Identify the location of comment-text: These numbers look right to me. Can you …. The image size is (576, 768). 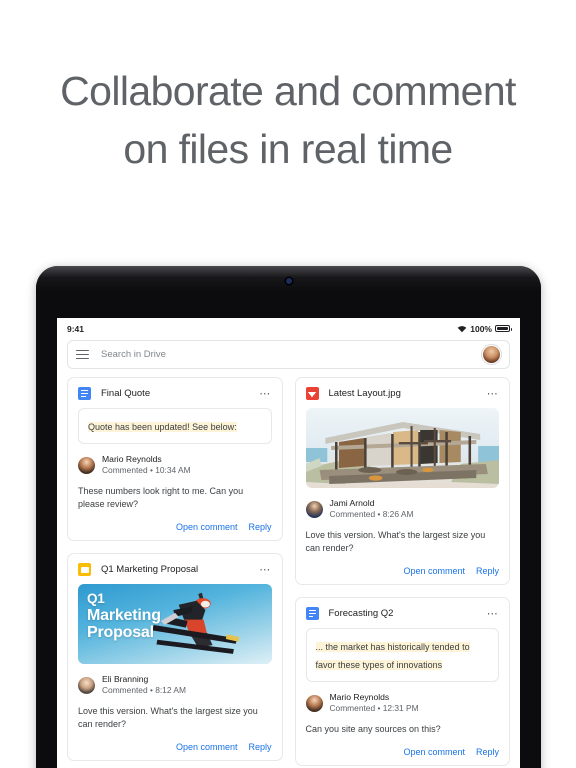
(161, 497).